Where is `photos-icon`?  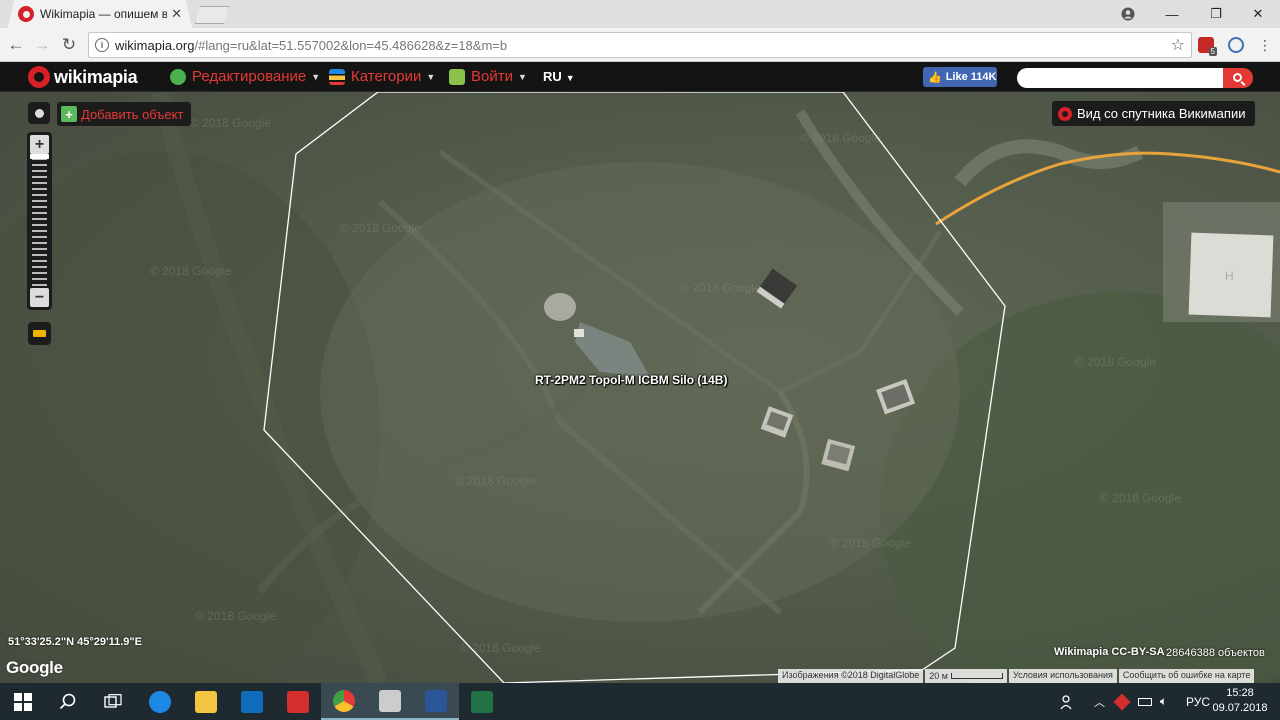
photos-icon is located at coordinates (390, 700).